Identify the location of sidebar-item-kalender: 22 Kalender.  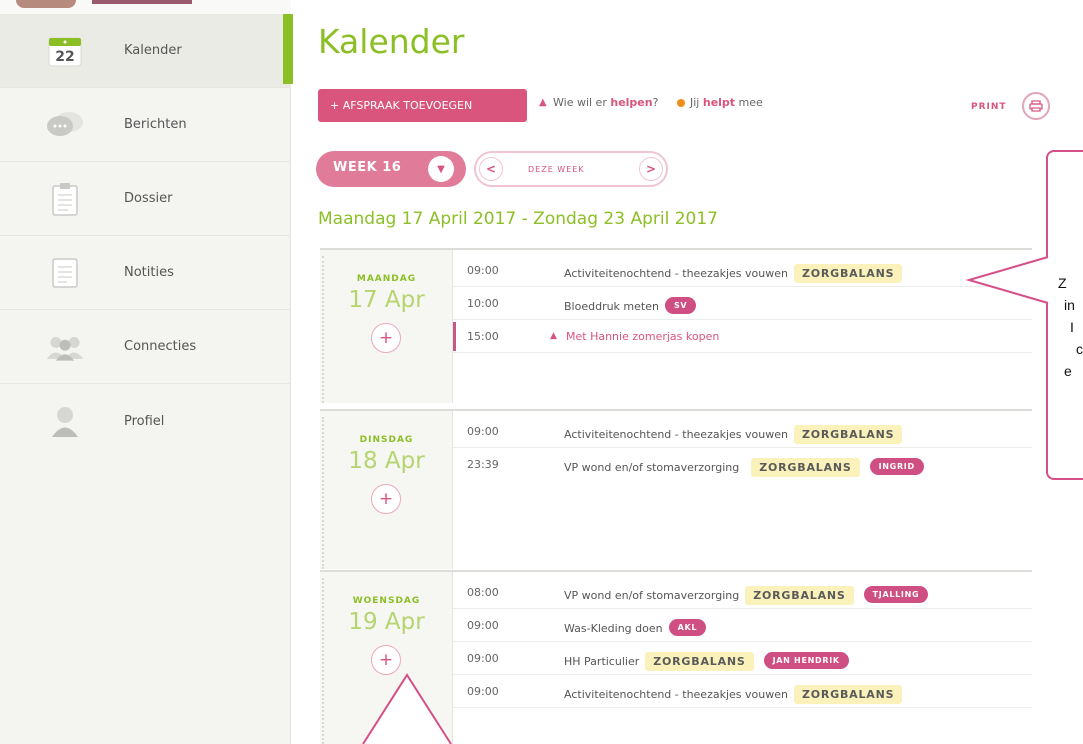
(145, 51).